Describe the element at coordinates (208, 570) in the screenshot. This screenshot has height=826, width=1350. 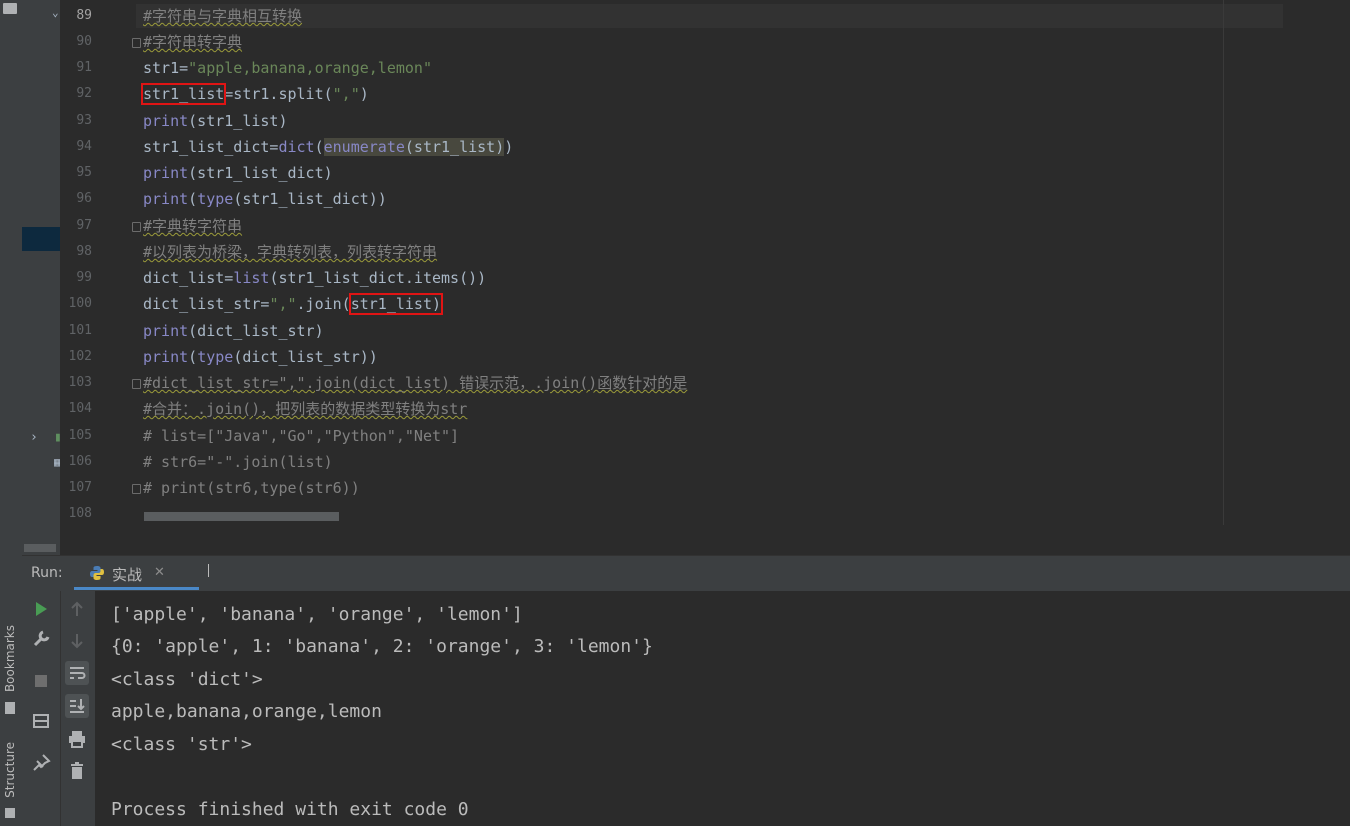
I see `text-cursor` at that location.